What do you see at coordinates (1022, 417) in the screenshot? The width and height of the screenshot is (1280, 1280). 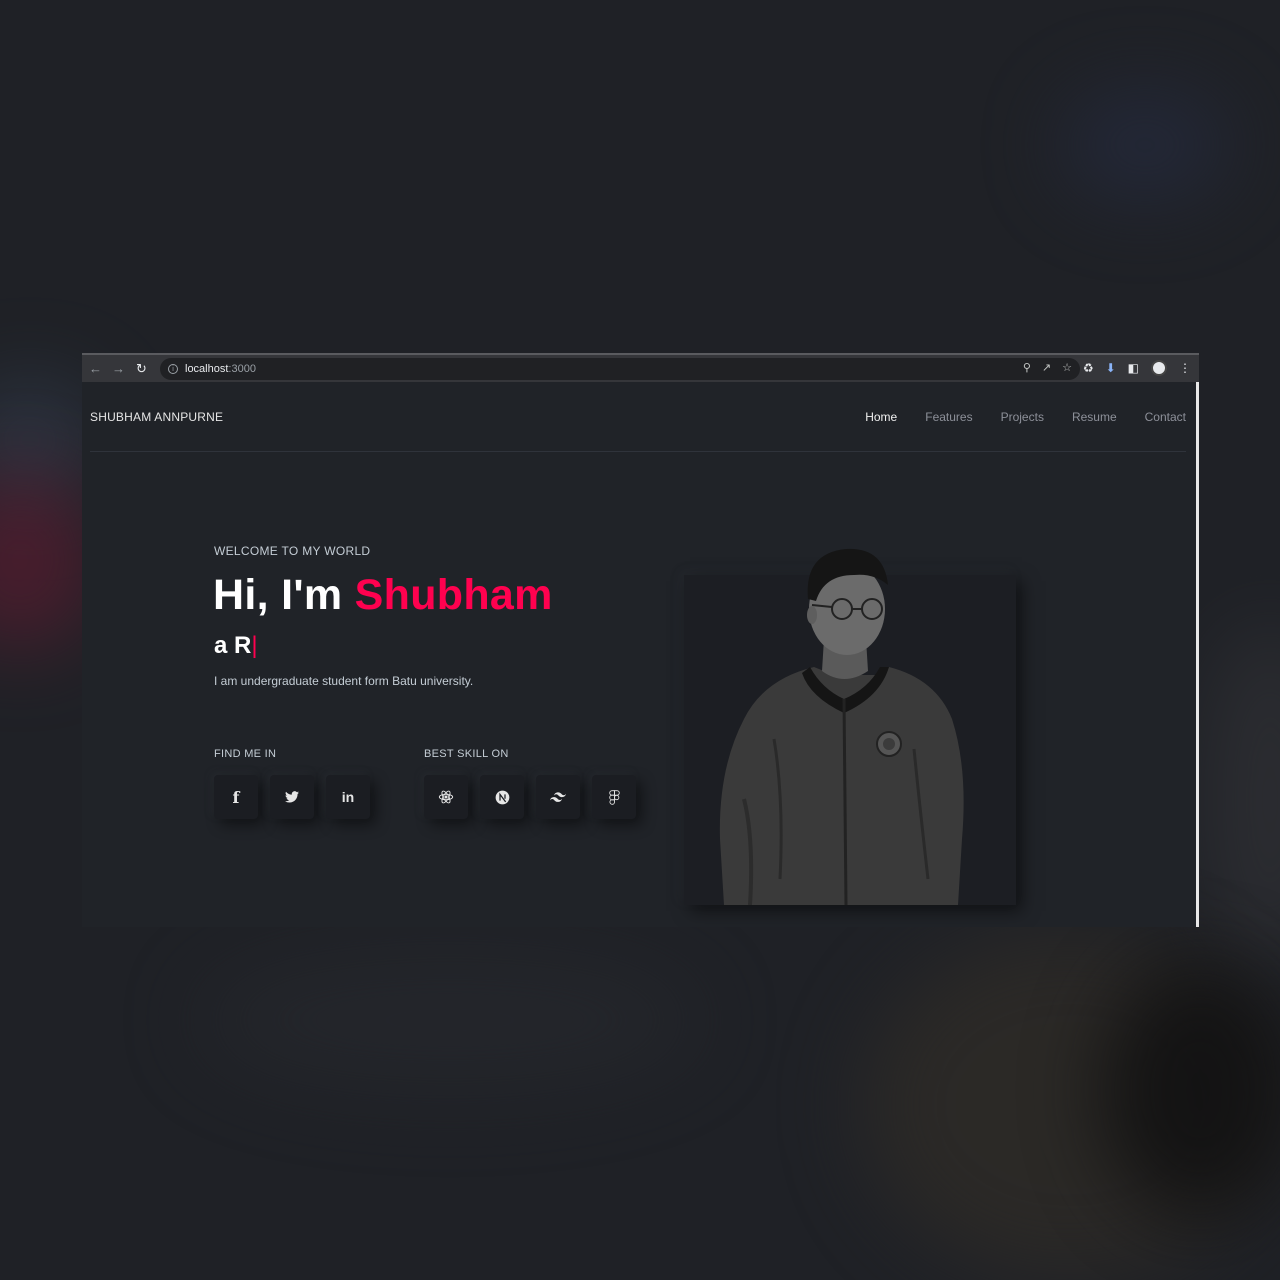 I see `nav-projects: Projects` at bounding box center [1022, 417].